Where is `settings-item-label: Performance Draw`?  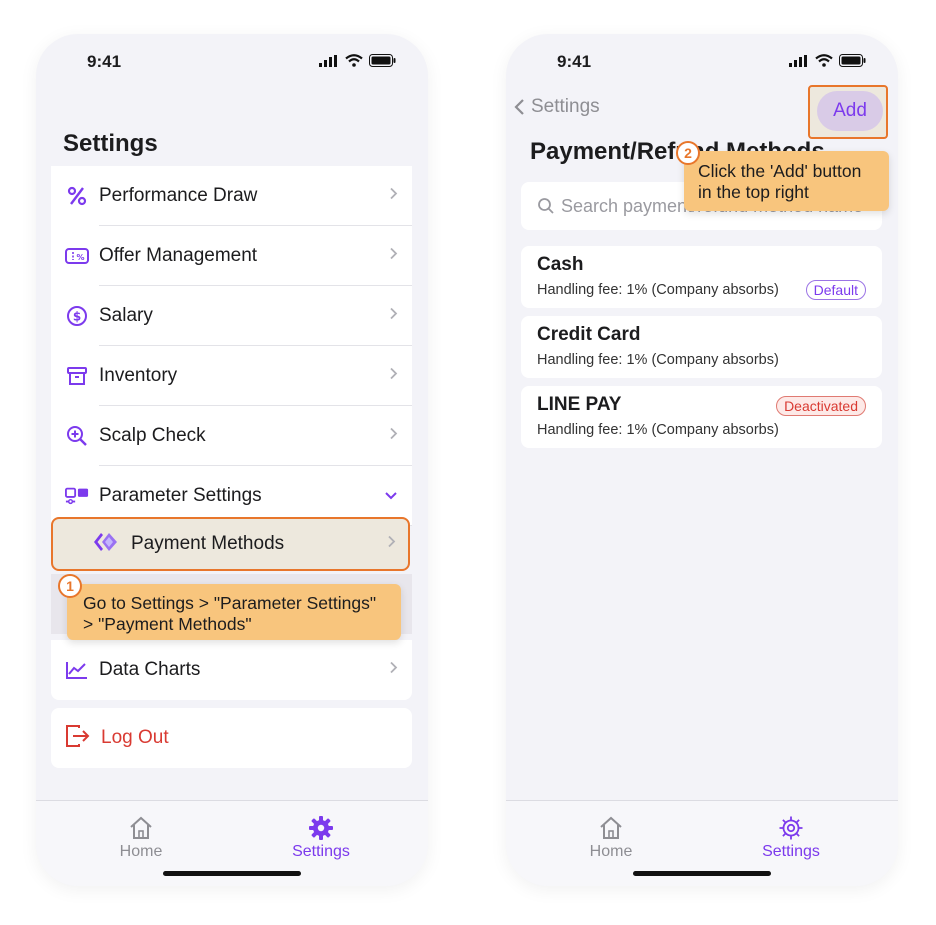
settings-item-label: Performance Draw is located at coordinates (178, 195).